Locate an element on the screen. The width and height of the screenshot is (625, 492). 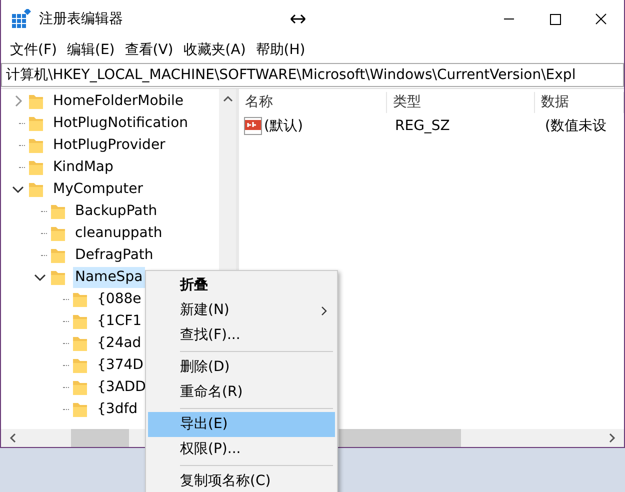
tree-item: DefragPath is located at coordinates (114, 255).